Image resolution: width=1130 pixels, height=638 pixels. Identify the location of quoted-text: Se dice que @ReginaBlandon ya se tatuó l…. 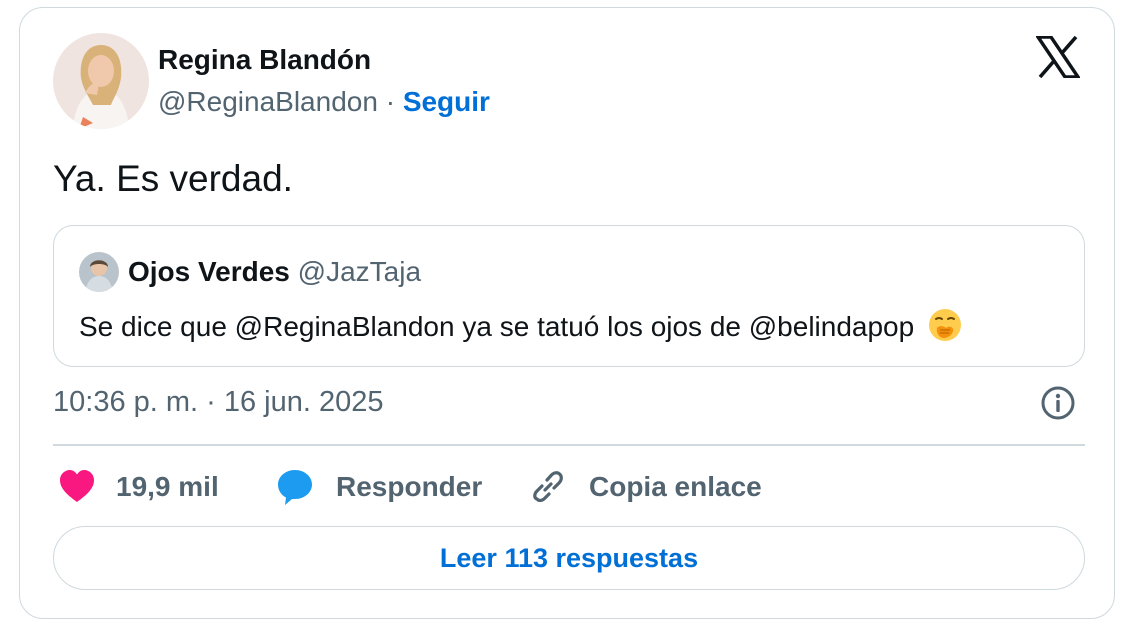
(497, 326).